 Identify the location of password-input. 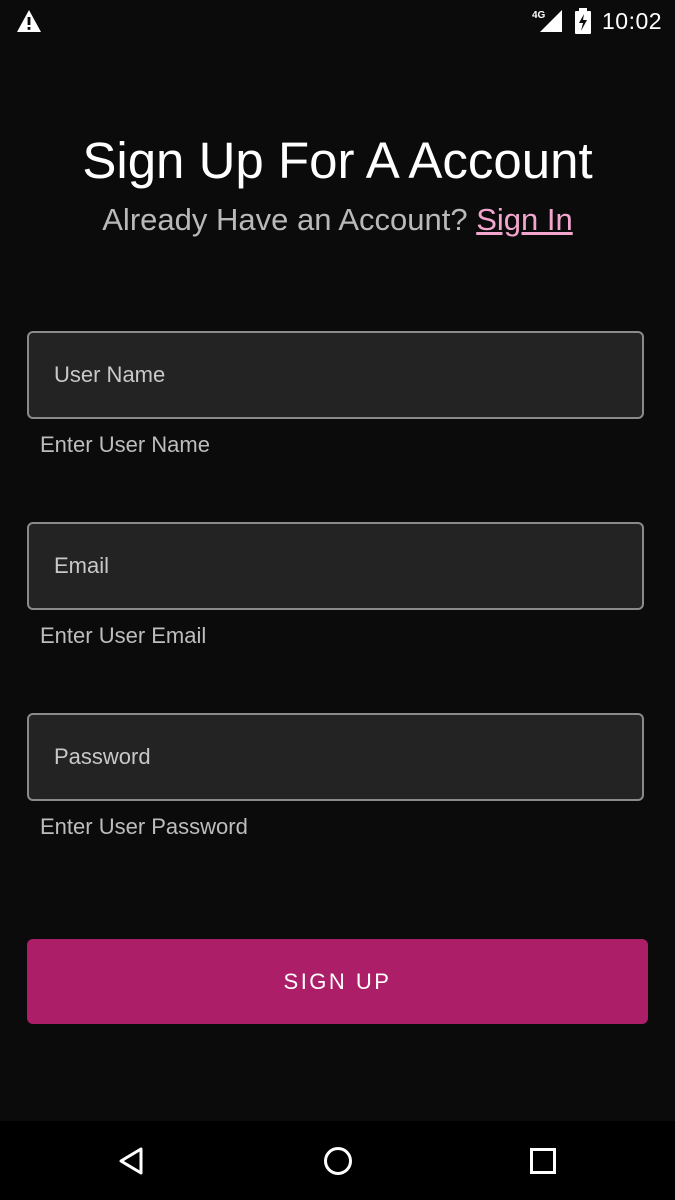
(335, 757).